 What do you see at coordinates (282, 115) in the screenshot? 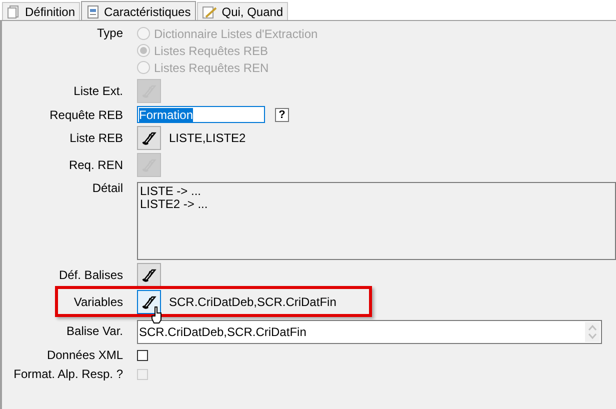
I see `help-button: ?` at bounding box center [282, 115].